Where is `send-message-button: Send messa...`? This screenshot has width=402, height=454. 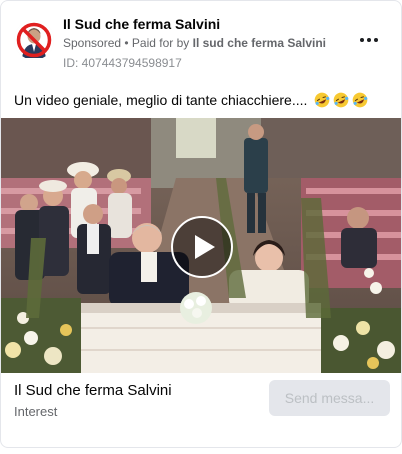 send-message-button: Send messa... is located at coordinates (329, 398).